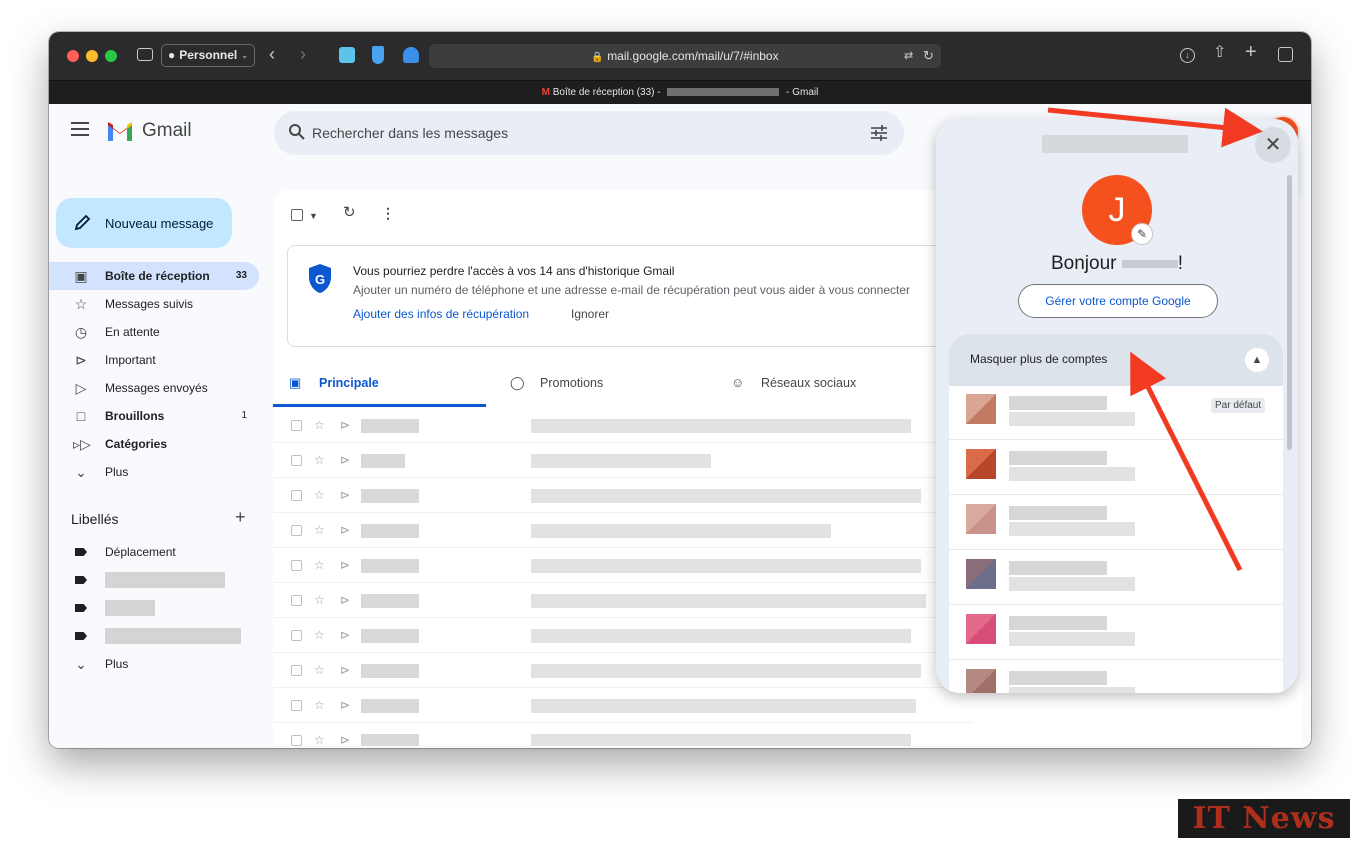 This screenshot has height=850, width=1360. I want to click on forward-icon: ›, so click(303, 54).